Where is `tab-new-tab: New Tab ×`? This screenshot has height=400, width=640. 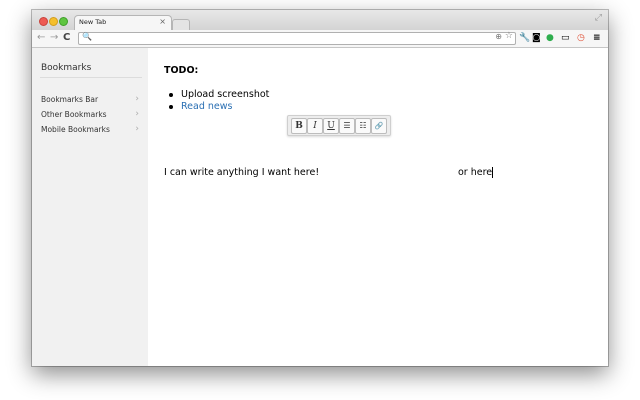 tab-new-tab: New Tab × is located at coordinates (123, 23).